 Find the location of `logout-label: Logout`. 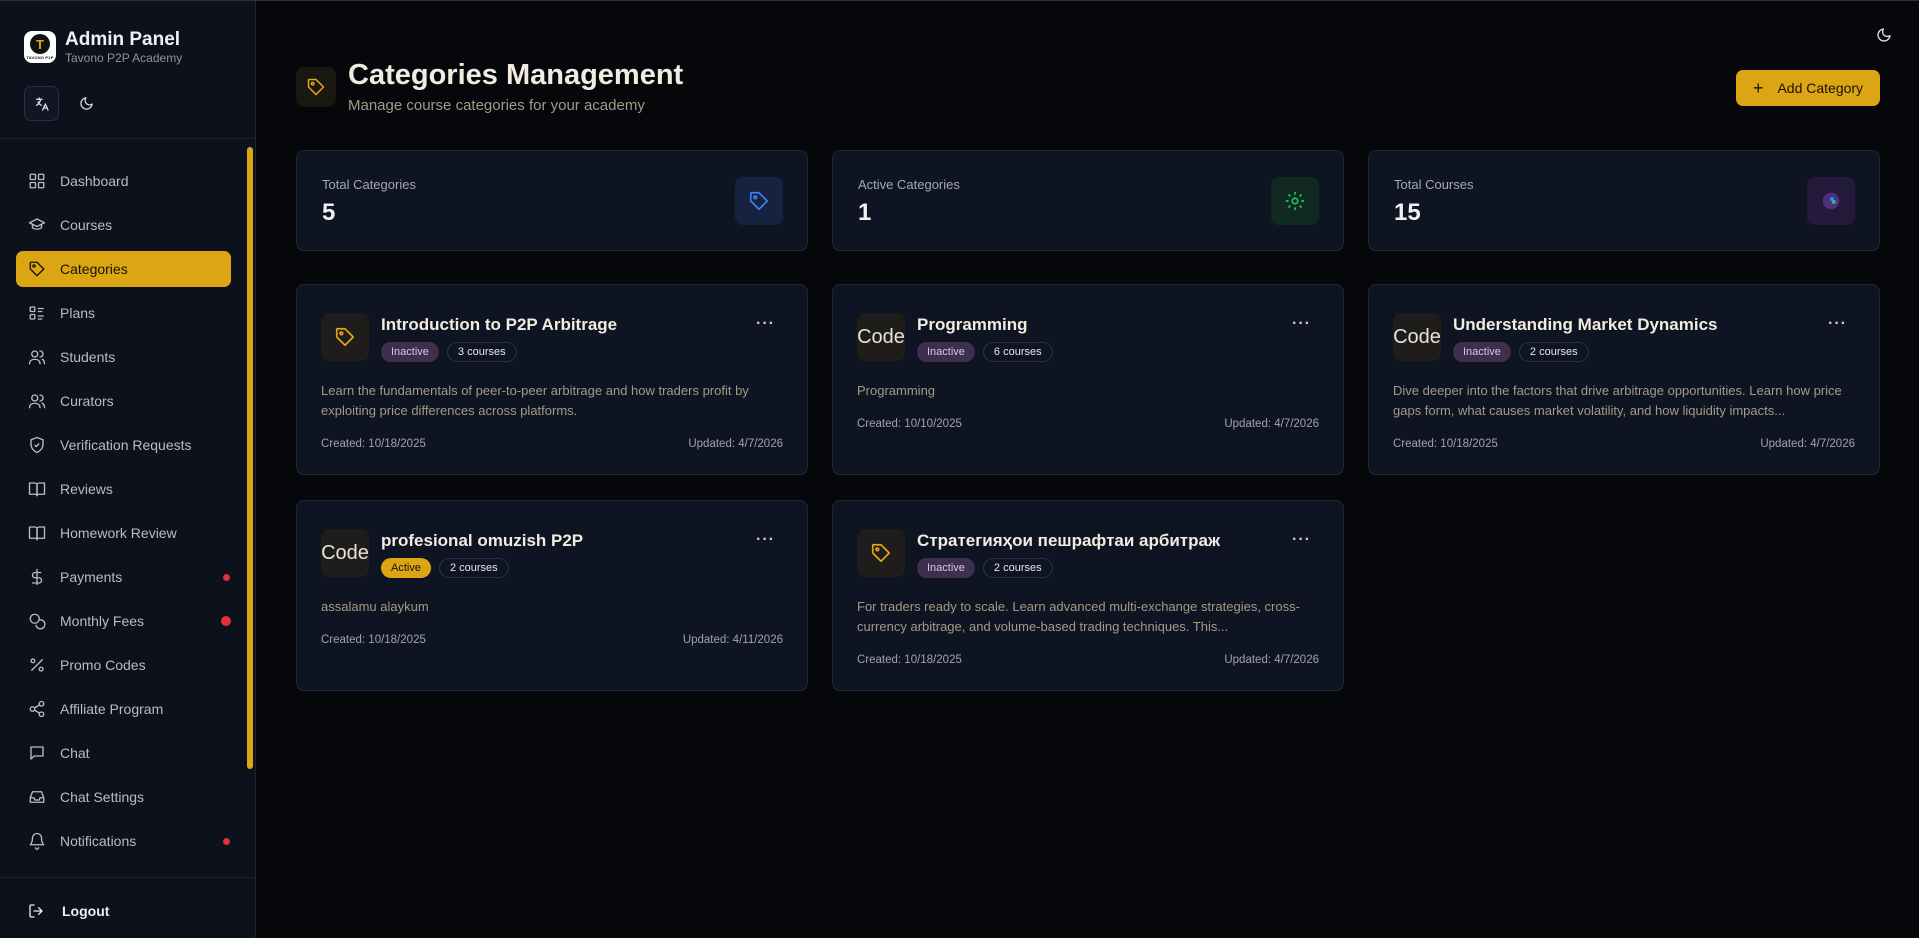

logout-label: Logout is located at coordinates (86, 911).